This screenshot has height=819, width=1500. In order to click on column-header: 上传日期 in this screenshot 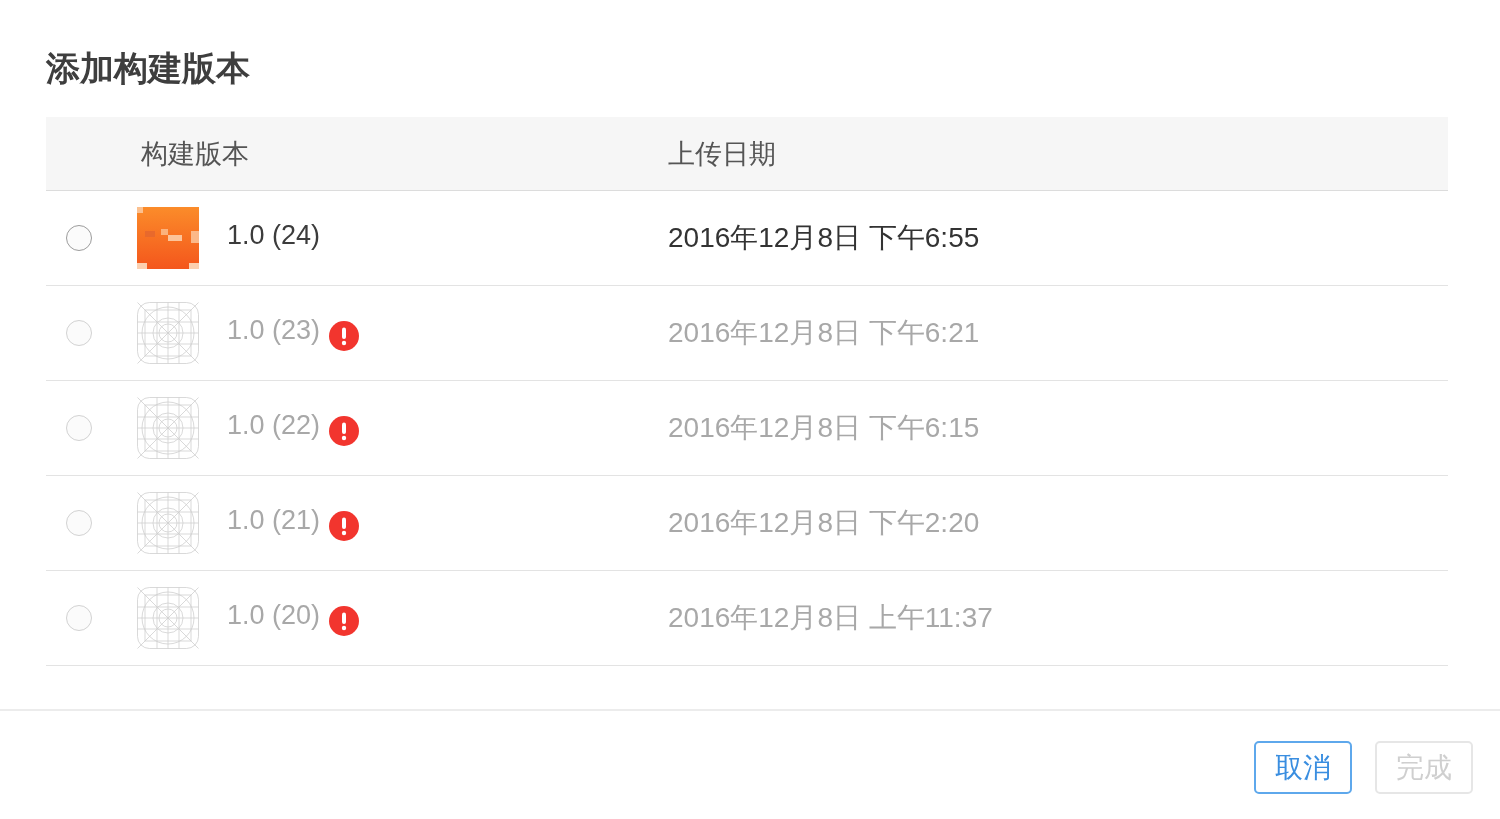, I will do `click(722, 154)`.